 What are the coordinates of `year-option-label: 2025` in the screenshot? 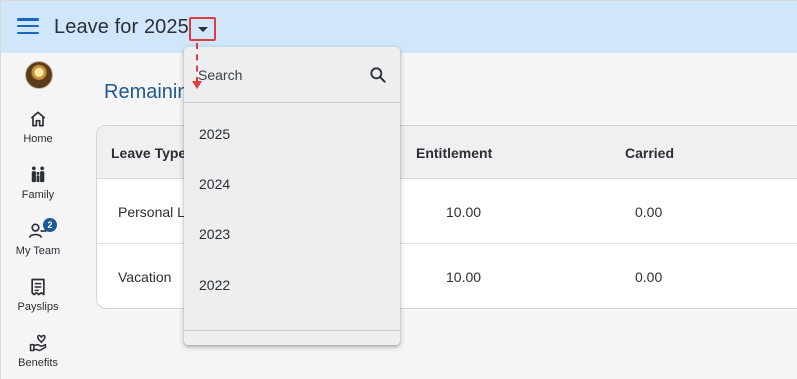 It's located at (215, 134).